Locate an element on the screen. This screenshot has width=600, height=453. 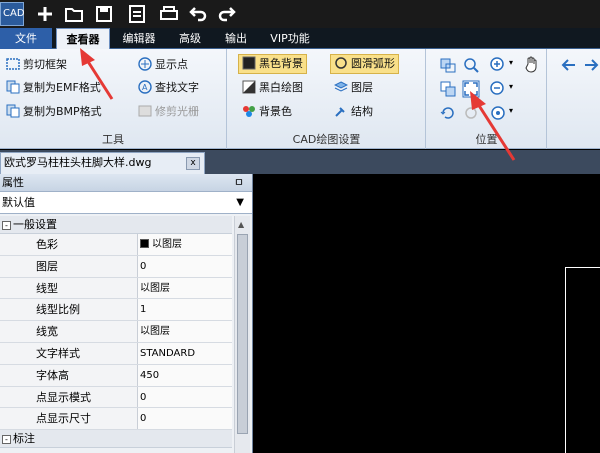
layers-icon is located at coordinates (341, 87).